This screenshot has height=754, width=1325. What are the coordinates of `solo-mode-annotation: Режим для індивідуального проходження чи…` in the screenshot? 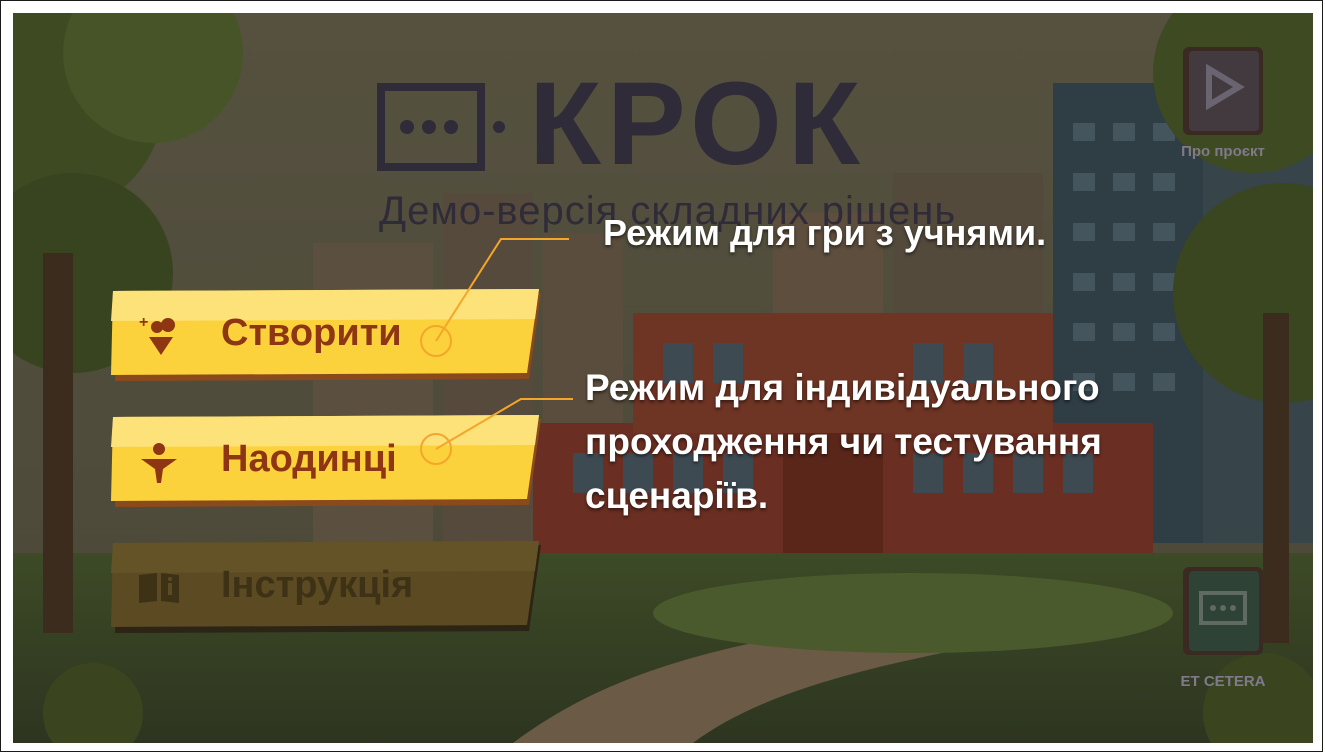 It's located at (843, 441).